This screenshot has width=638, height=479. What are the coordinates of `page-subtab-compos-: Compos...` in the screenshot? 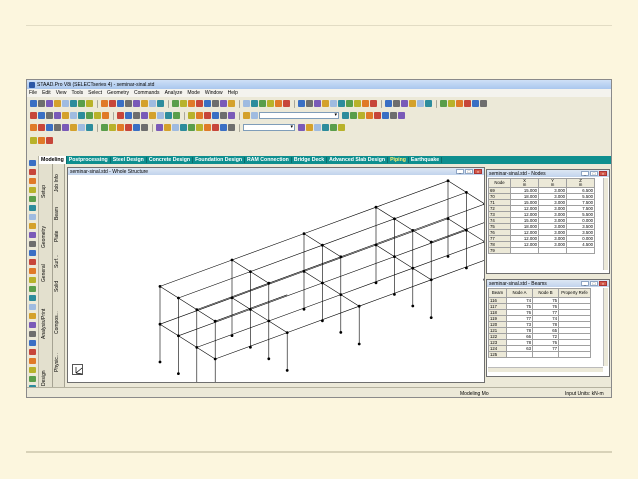 It's located at (57, 322).